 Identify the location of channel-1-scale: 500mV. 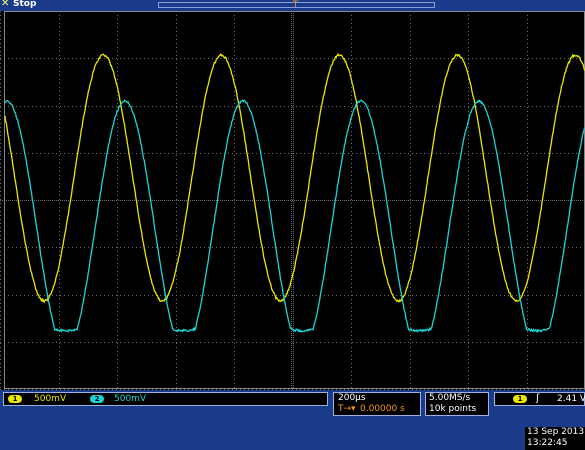
(50, 399).